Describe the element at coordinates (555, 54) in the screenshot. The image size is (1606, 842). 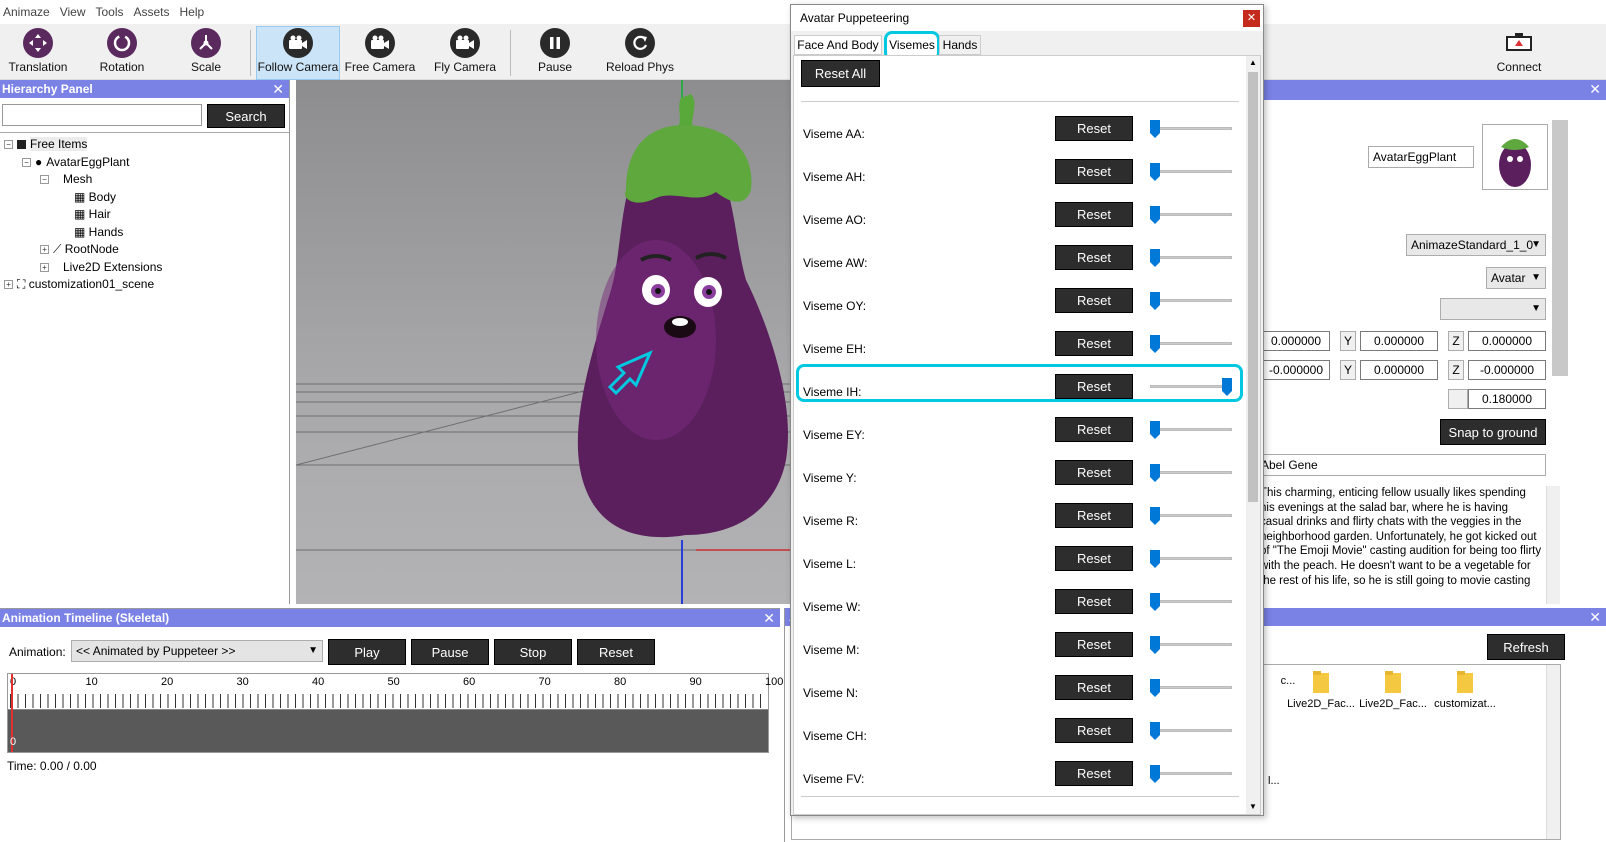
I see `pause-button: Pause` at that location.